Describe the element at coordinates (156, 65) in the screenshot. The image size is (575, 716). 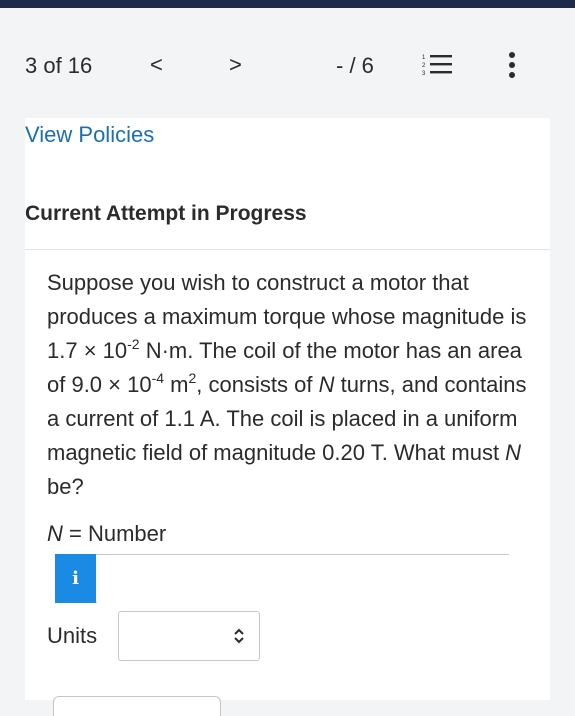
I see `previous-question-button: <` at that location.